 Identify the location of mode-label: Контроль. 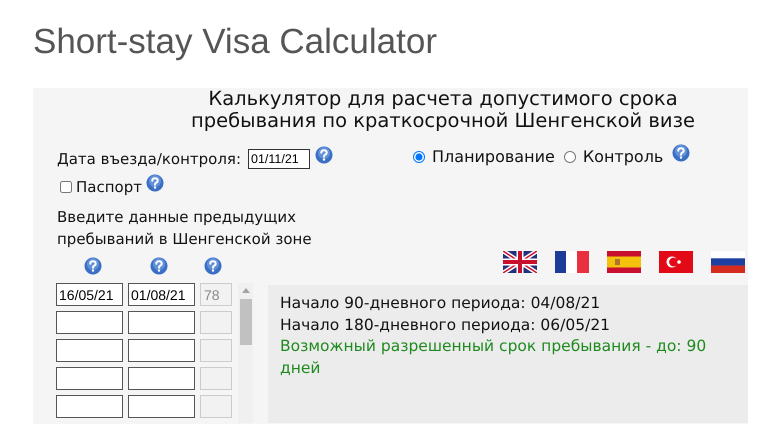
(623, 156).